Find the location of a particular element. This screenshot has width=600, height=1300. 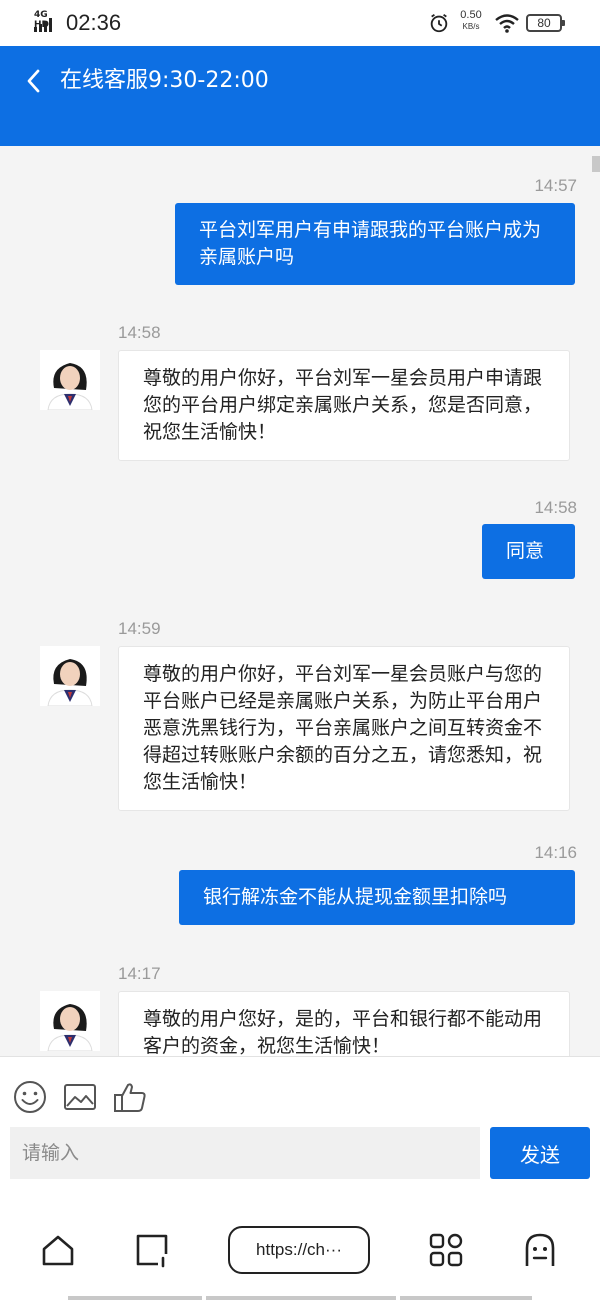

send-button: 发送 is located at coordinates (540, 1153).